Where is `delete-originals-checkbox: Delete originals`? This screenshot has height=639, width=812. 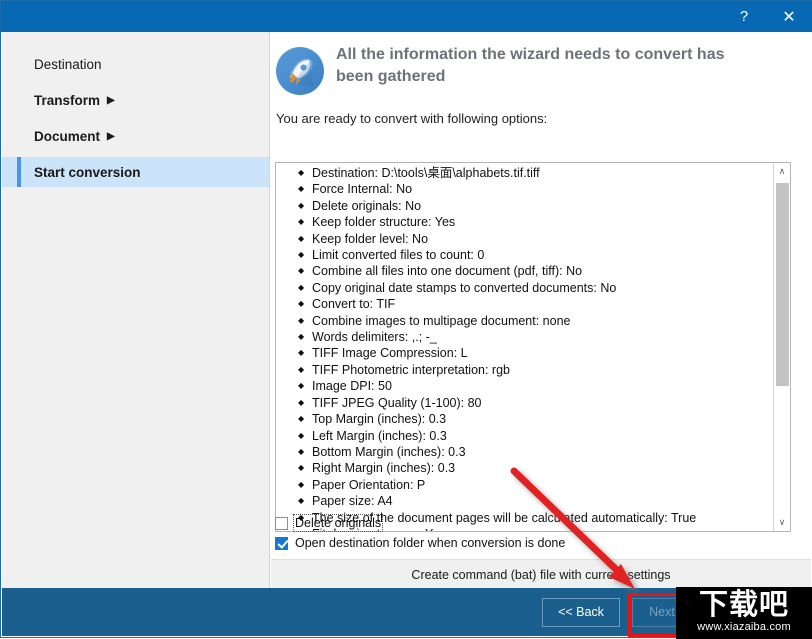 delete-originals-checkbox: Delete originals is located at coordinates (329, 523).